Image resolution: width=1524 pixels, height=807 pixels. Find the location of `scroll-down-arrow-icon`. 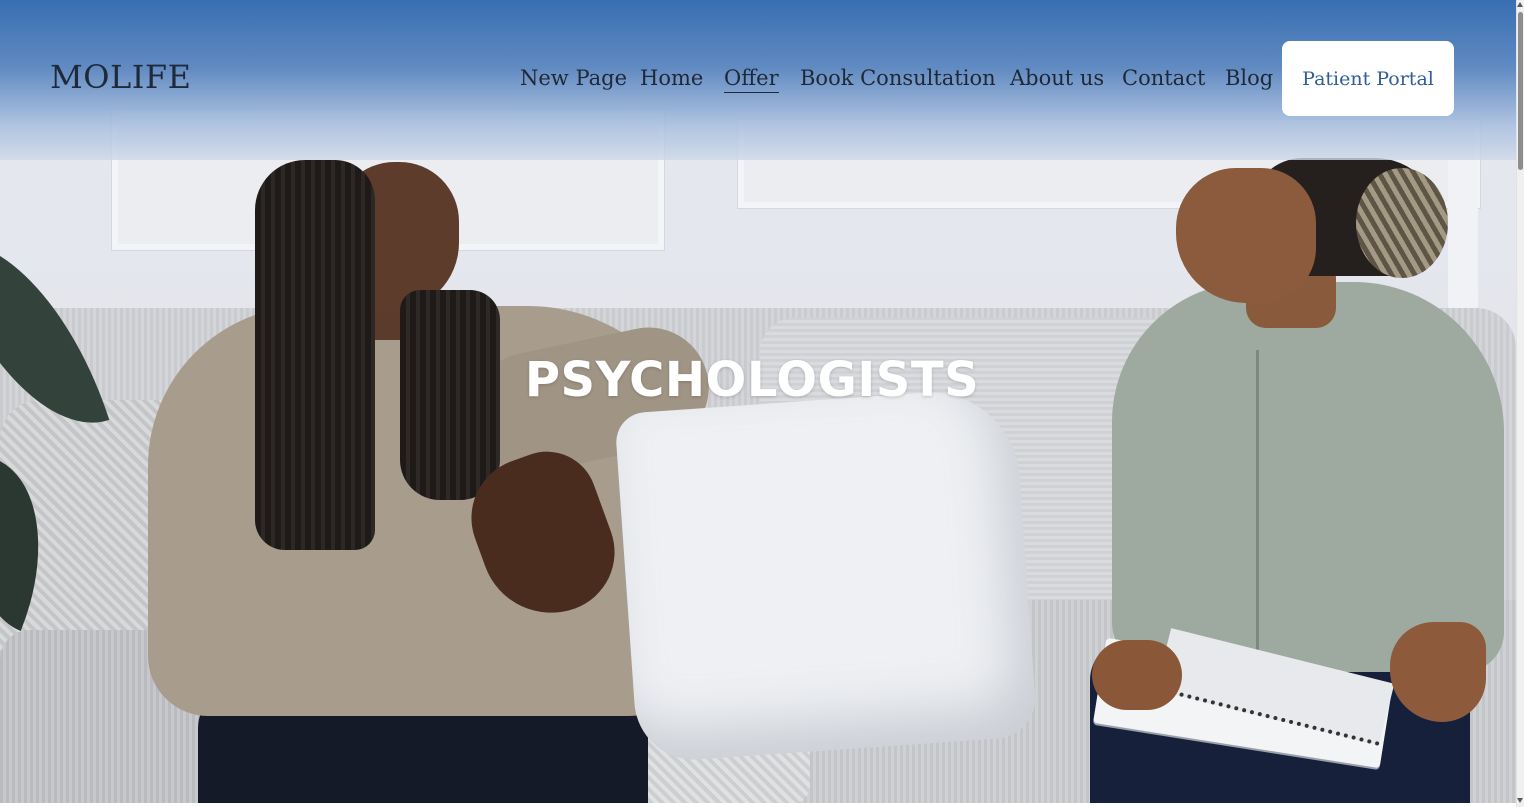

scroll-down-arrow-icon is located at coordinates (1520, 800).